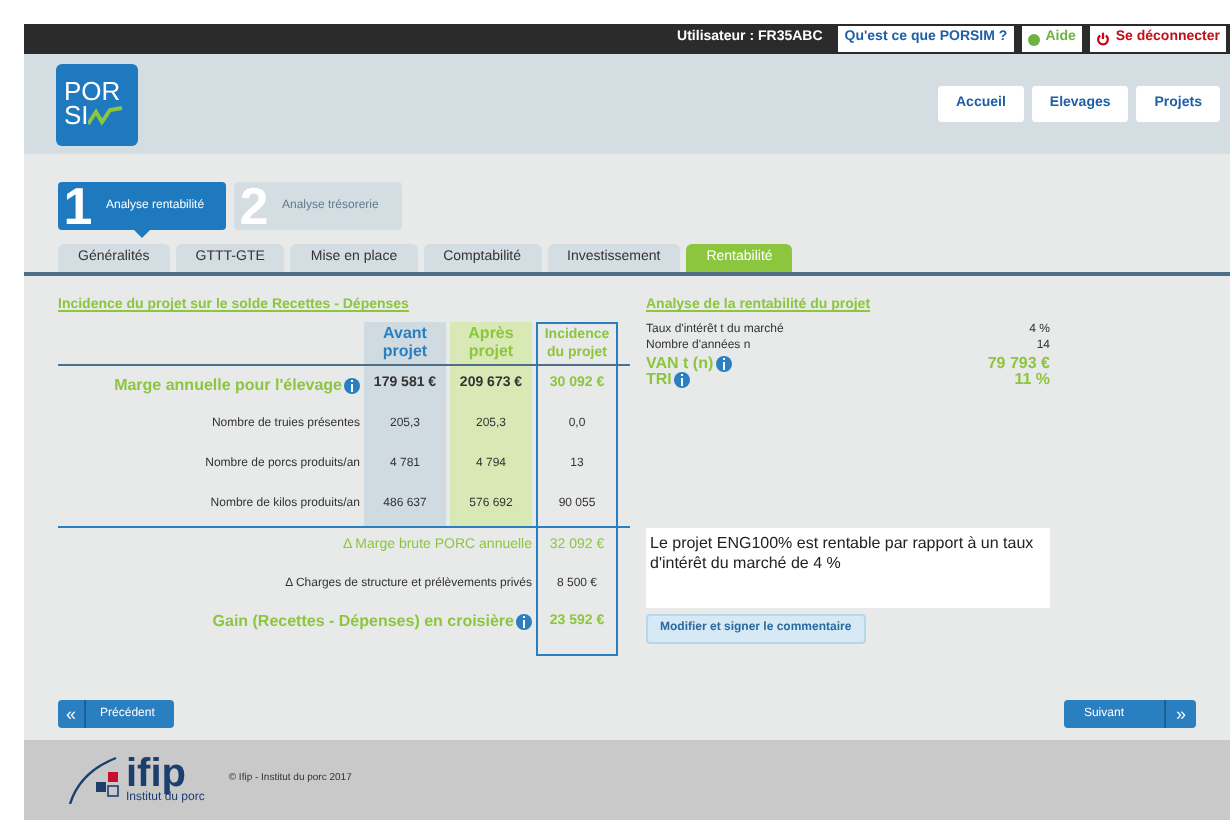  I want to click on analysis-label: VAN t (n), so click(680, 362).